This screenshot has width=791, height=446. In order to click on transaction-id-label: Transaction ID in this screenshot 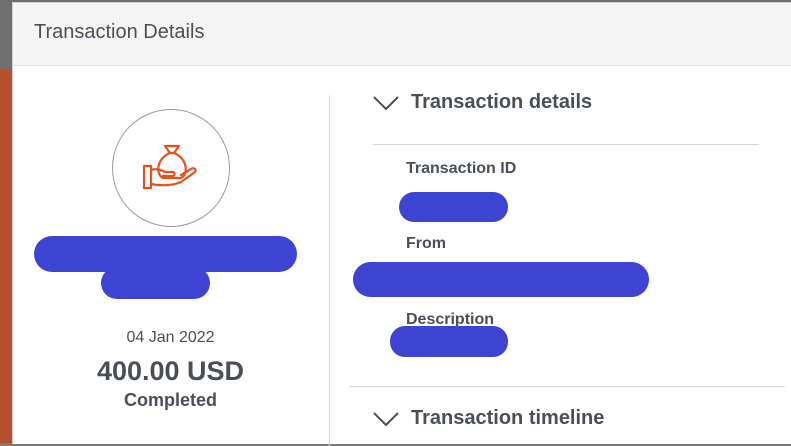, I will do `click(461, 168)`.